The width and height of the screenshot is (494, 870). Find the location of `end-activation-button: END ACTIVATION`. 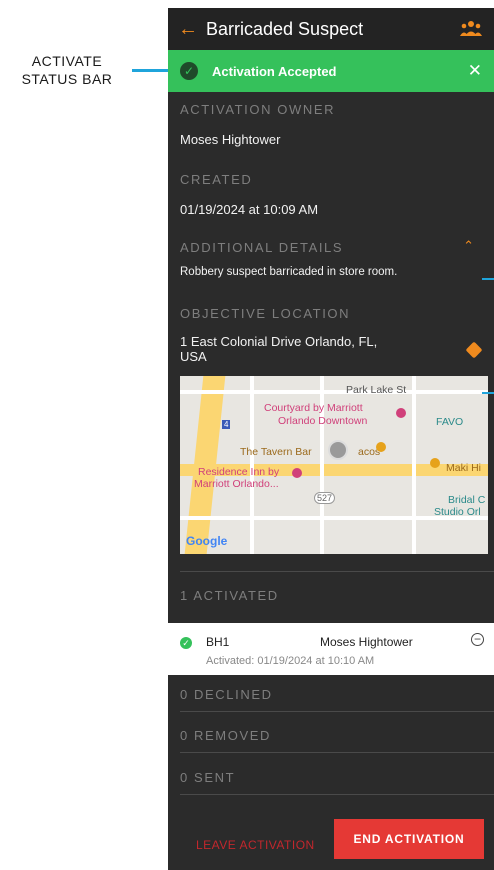

end-activation-button: END ACTIVATION is located at coordinates (409, 839).